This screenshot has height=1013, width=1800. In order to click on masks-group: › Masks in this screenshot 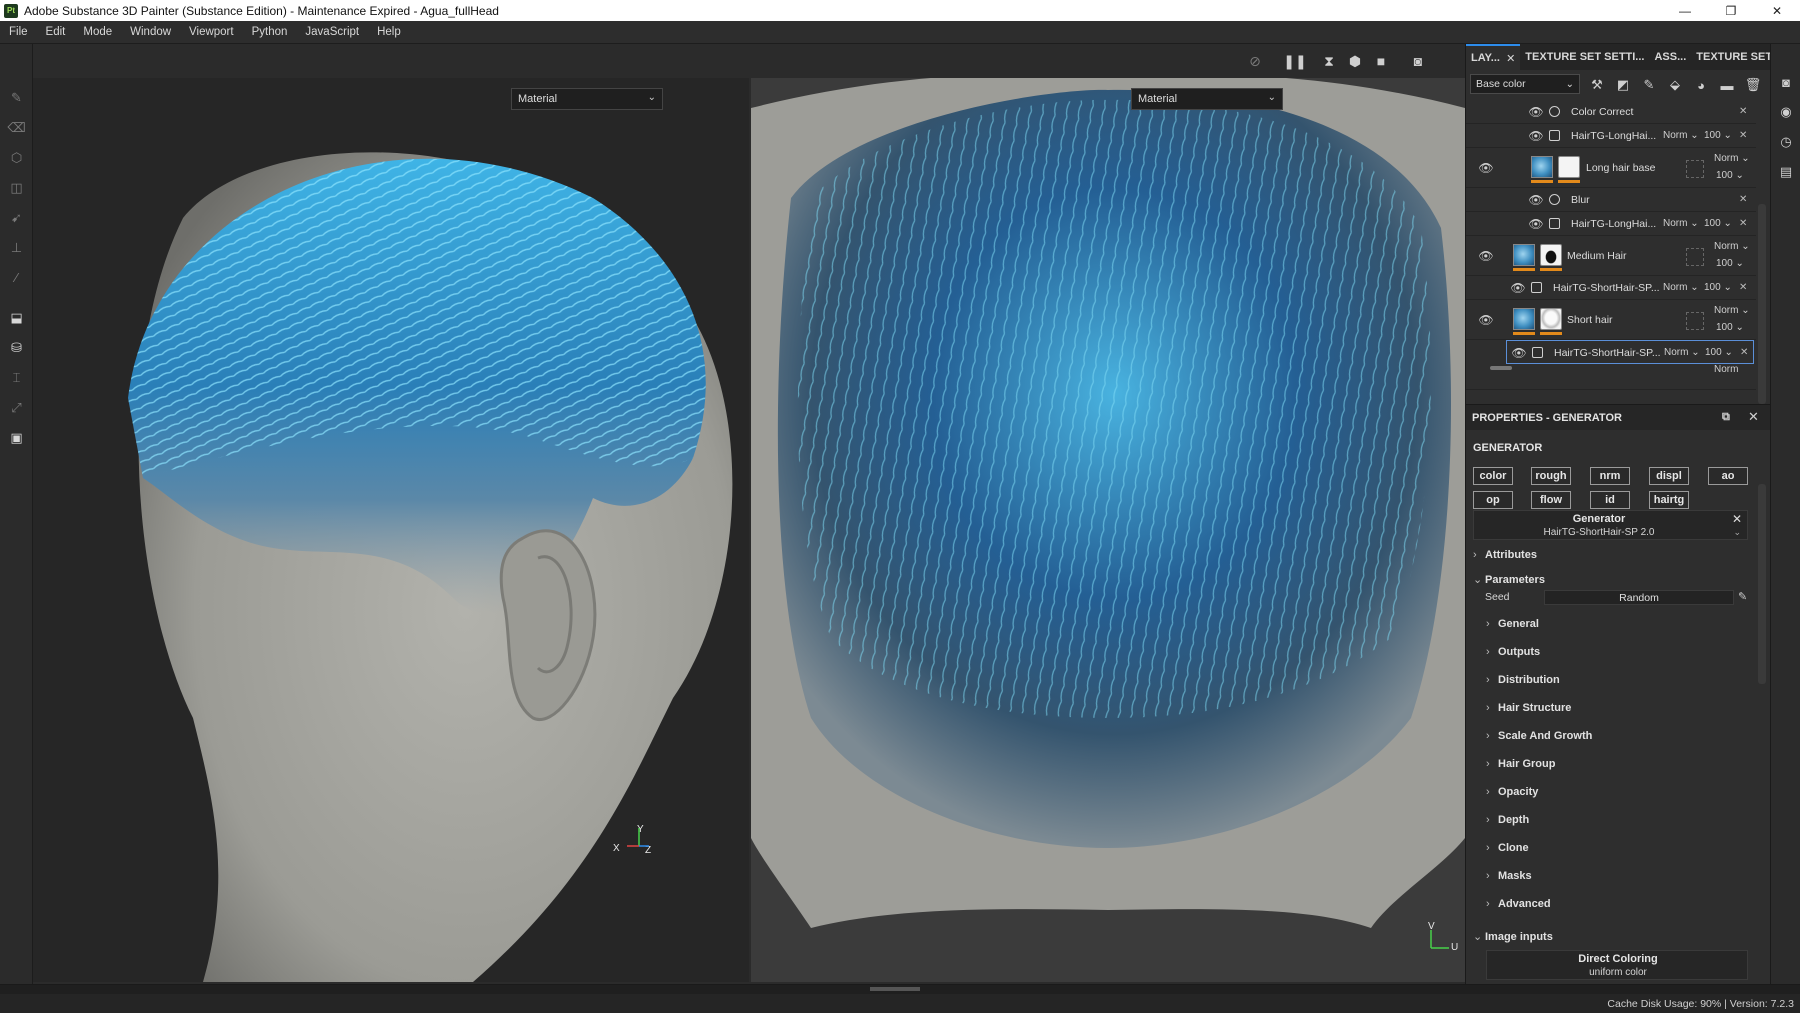, I will do `click(1509, 876)`.